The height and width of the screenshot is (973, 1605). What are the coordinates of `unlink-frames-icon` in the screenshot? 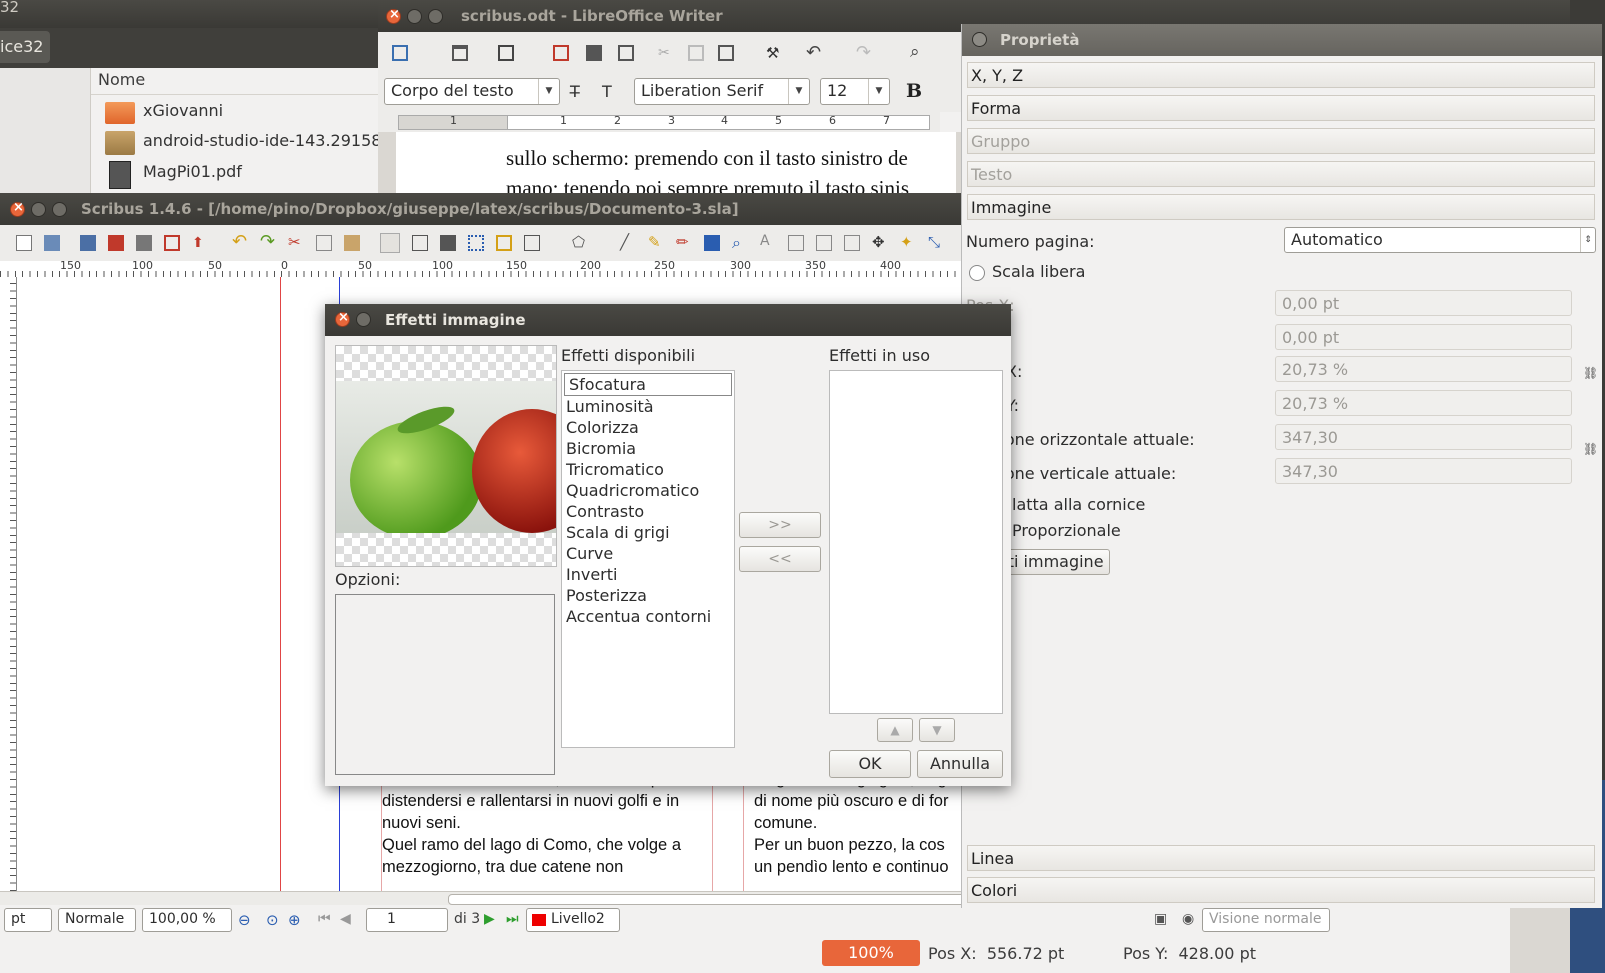 It's located at (852, 243).